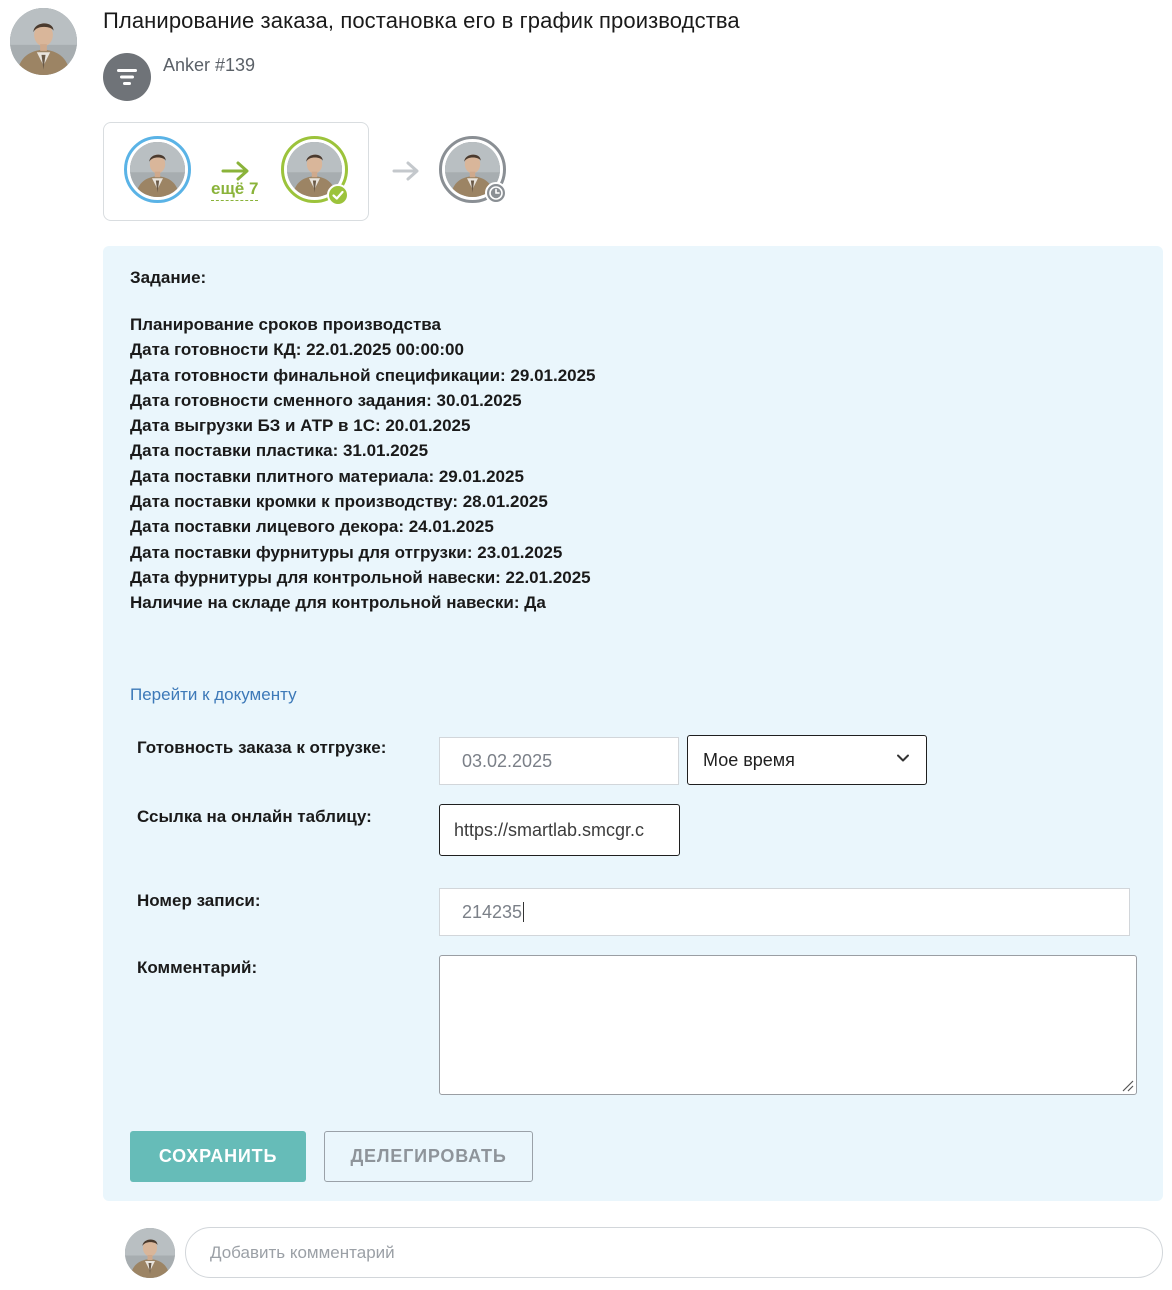 This screenshot has width=1172, height=1290. Describe the element at coordinates (428, 1156) in the screenshot. I see `delegate-button: ДЕЛЕГИРОВАТЬ` at that location.